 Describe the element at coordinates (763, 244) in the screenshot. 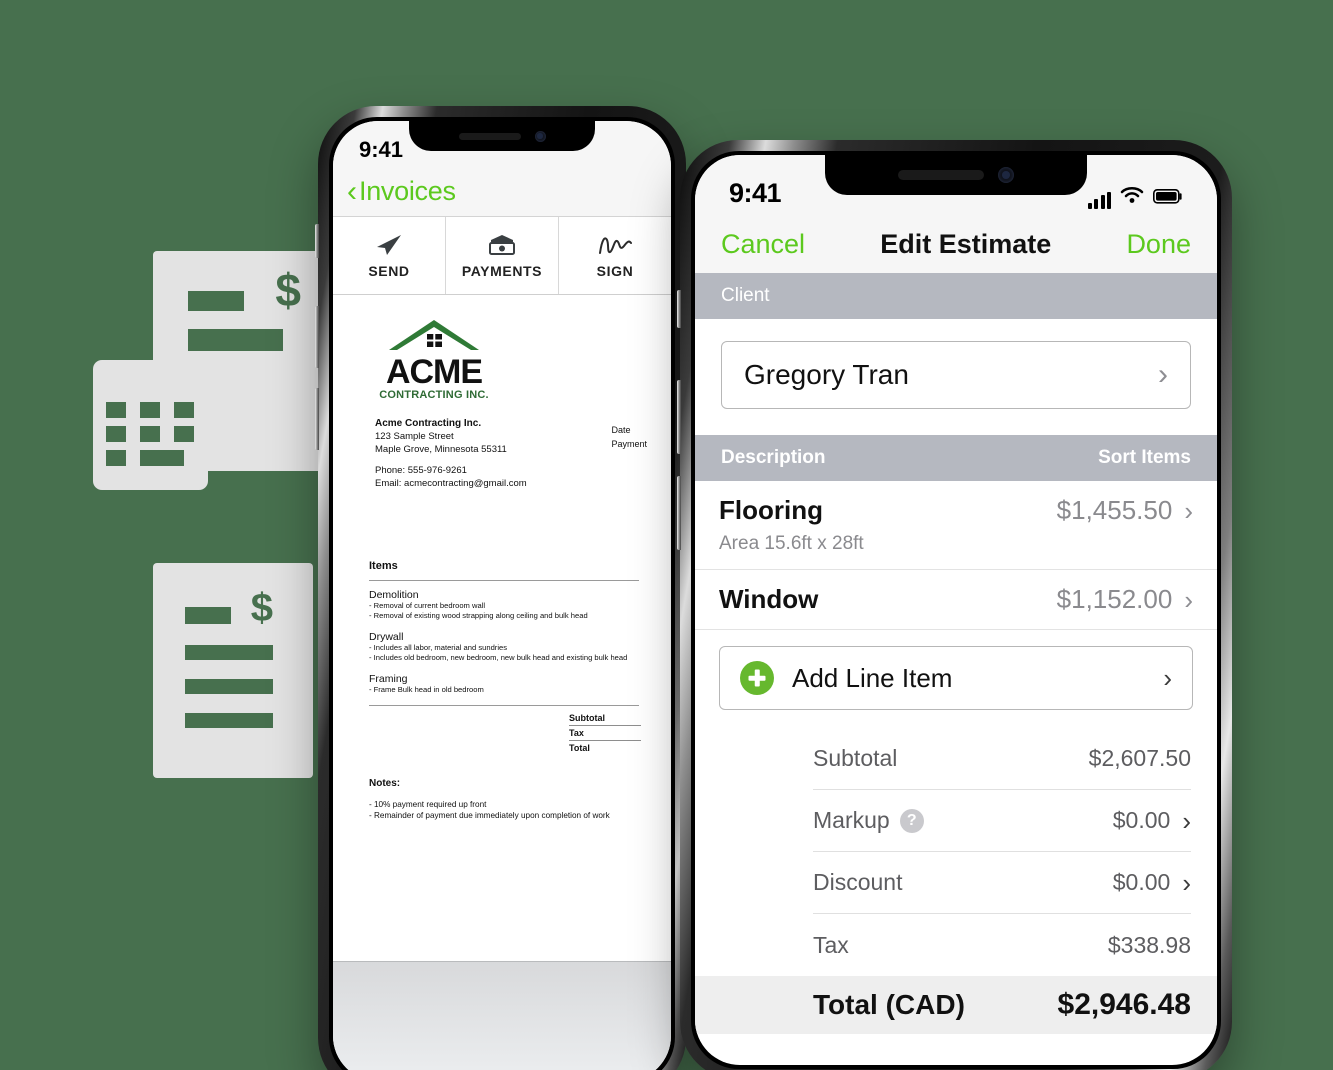

I see `cancel-button: Cancel` at that location.